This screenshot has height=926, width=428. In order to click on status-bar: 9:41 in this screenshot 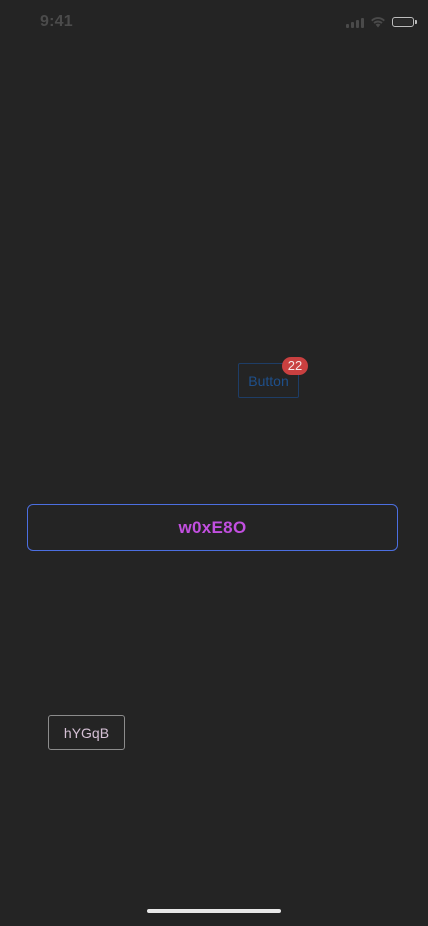, I will do `click(214, 22)`.